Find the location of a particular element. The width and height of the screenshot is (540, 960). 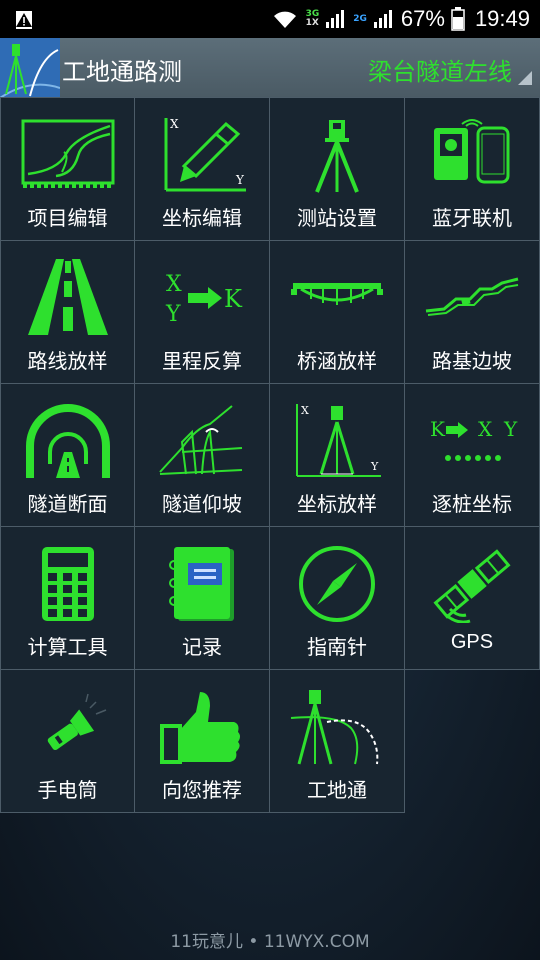

bridge-icon is located at coordinates (337, 294).